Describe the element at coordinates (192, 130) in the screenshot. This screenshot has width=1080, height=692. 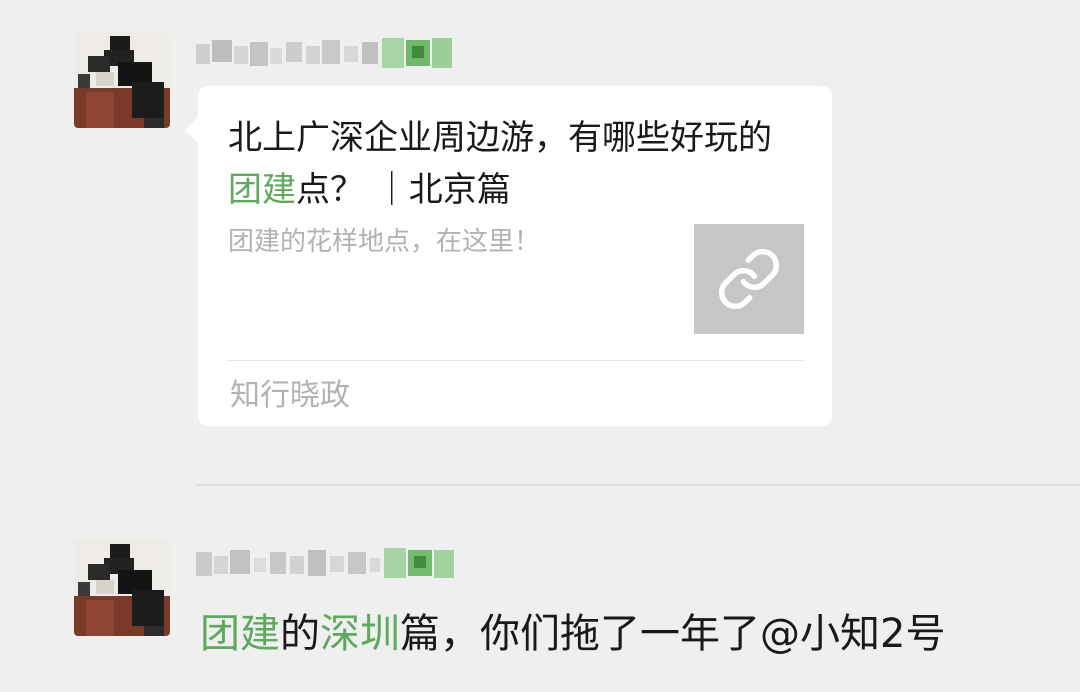
I see `bubble-tail` at that location.